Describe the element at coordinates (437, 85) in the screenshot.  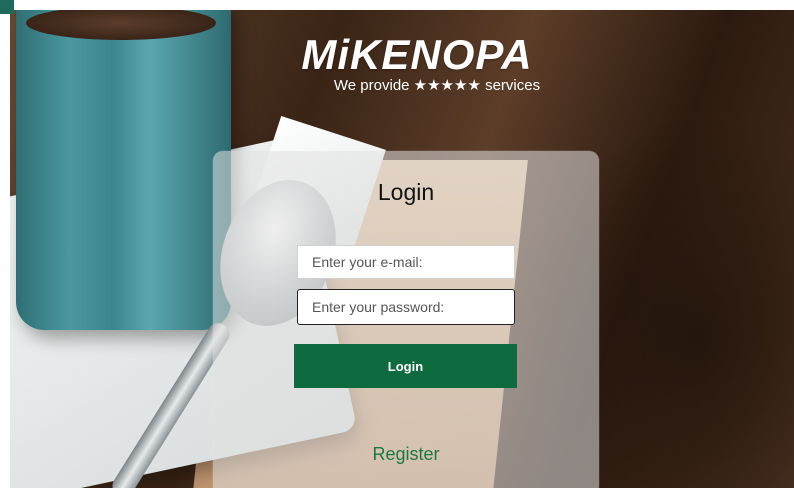
I see `brand-tagline: We provide ★★★★★ services` at that location.